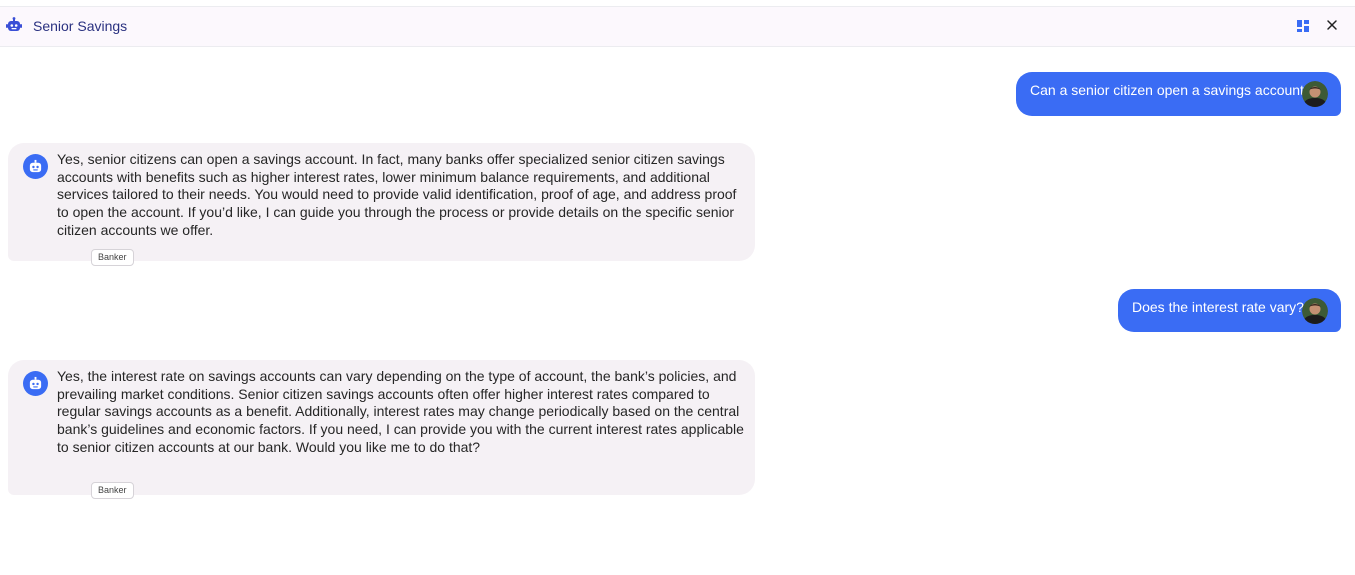 Image resolution: width=1355 pixels, height=575 pixels. What do you see at coordinates (1303, 26) in the screenshot?
I see `dashboard-layout-icon` at bounding box center [1303, 26].